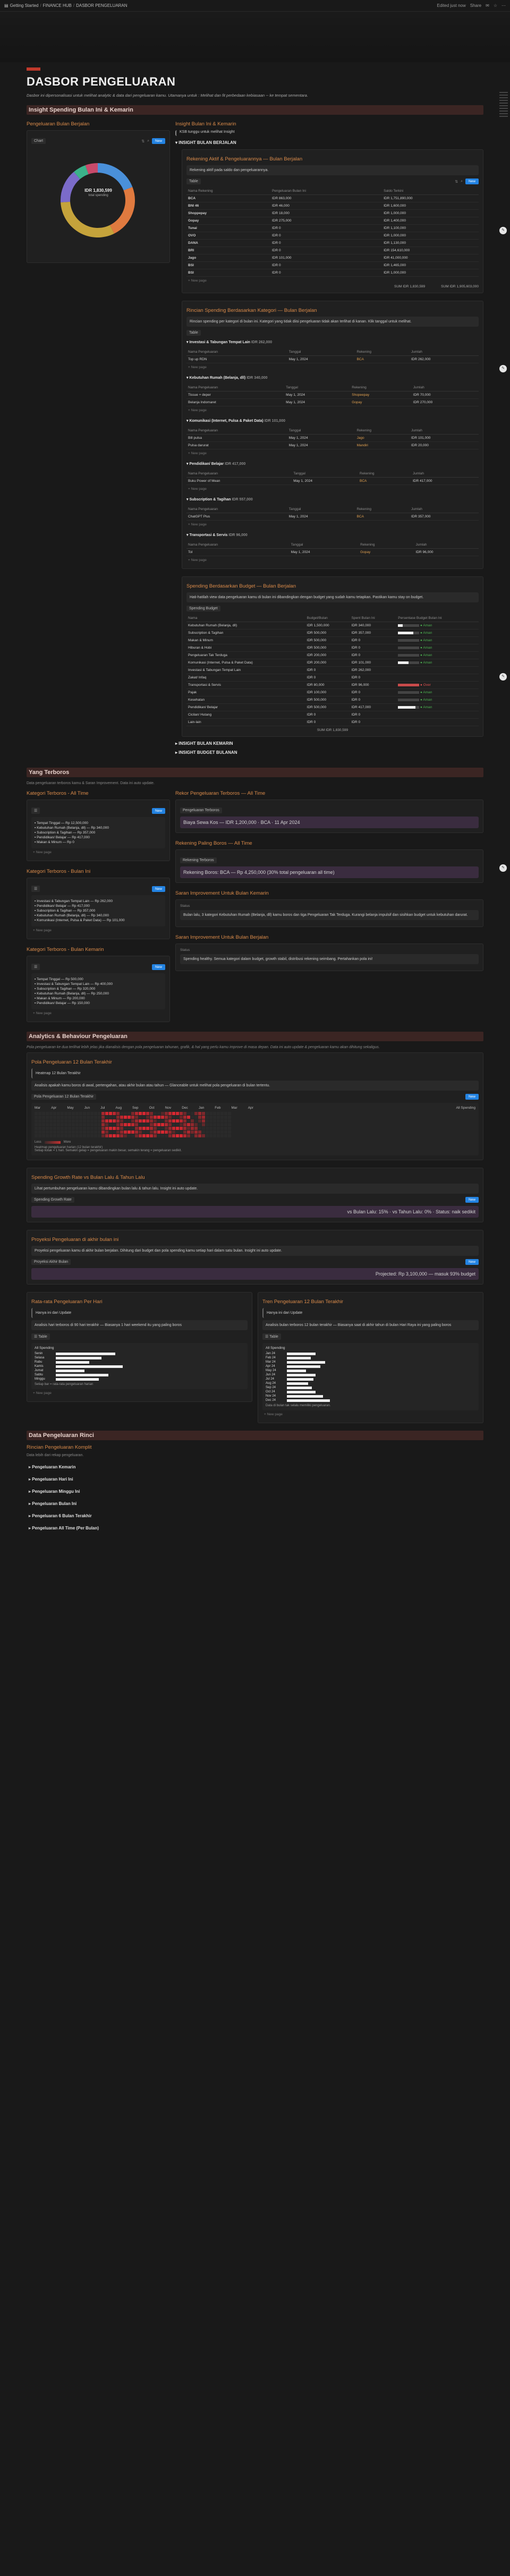 The width and height of the screenshot is (510, 2576). What do you see at coordinates (332, 678) in the screenshot?
I see `table-row: Zakat/ Infaq IDR 0 IDR 0` at bounding box center [332, 678].